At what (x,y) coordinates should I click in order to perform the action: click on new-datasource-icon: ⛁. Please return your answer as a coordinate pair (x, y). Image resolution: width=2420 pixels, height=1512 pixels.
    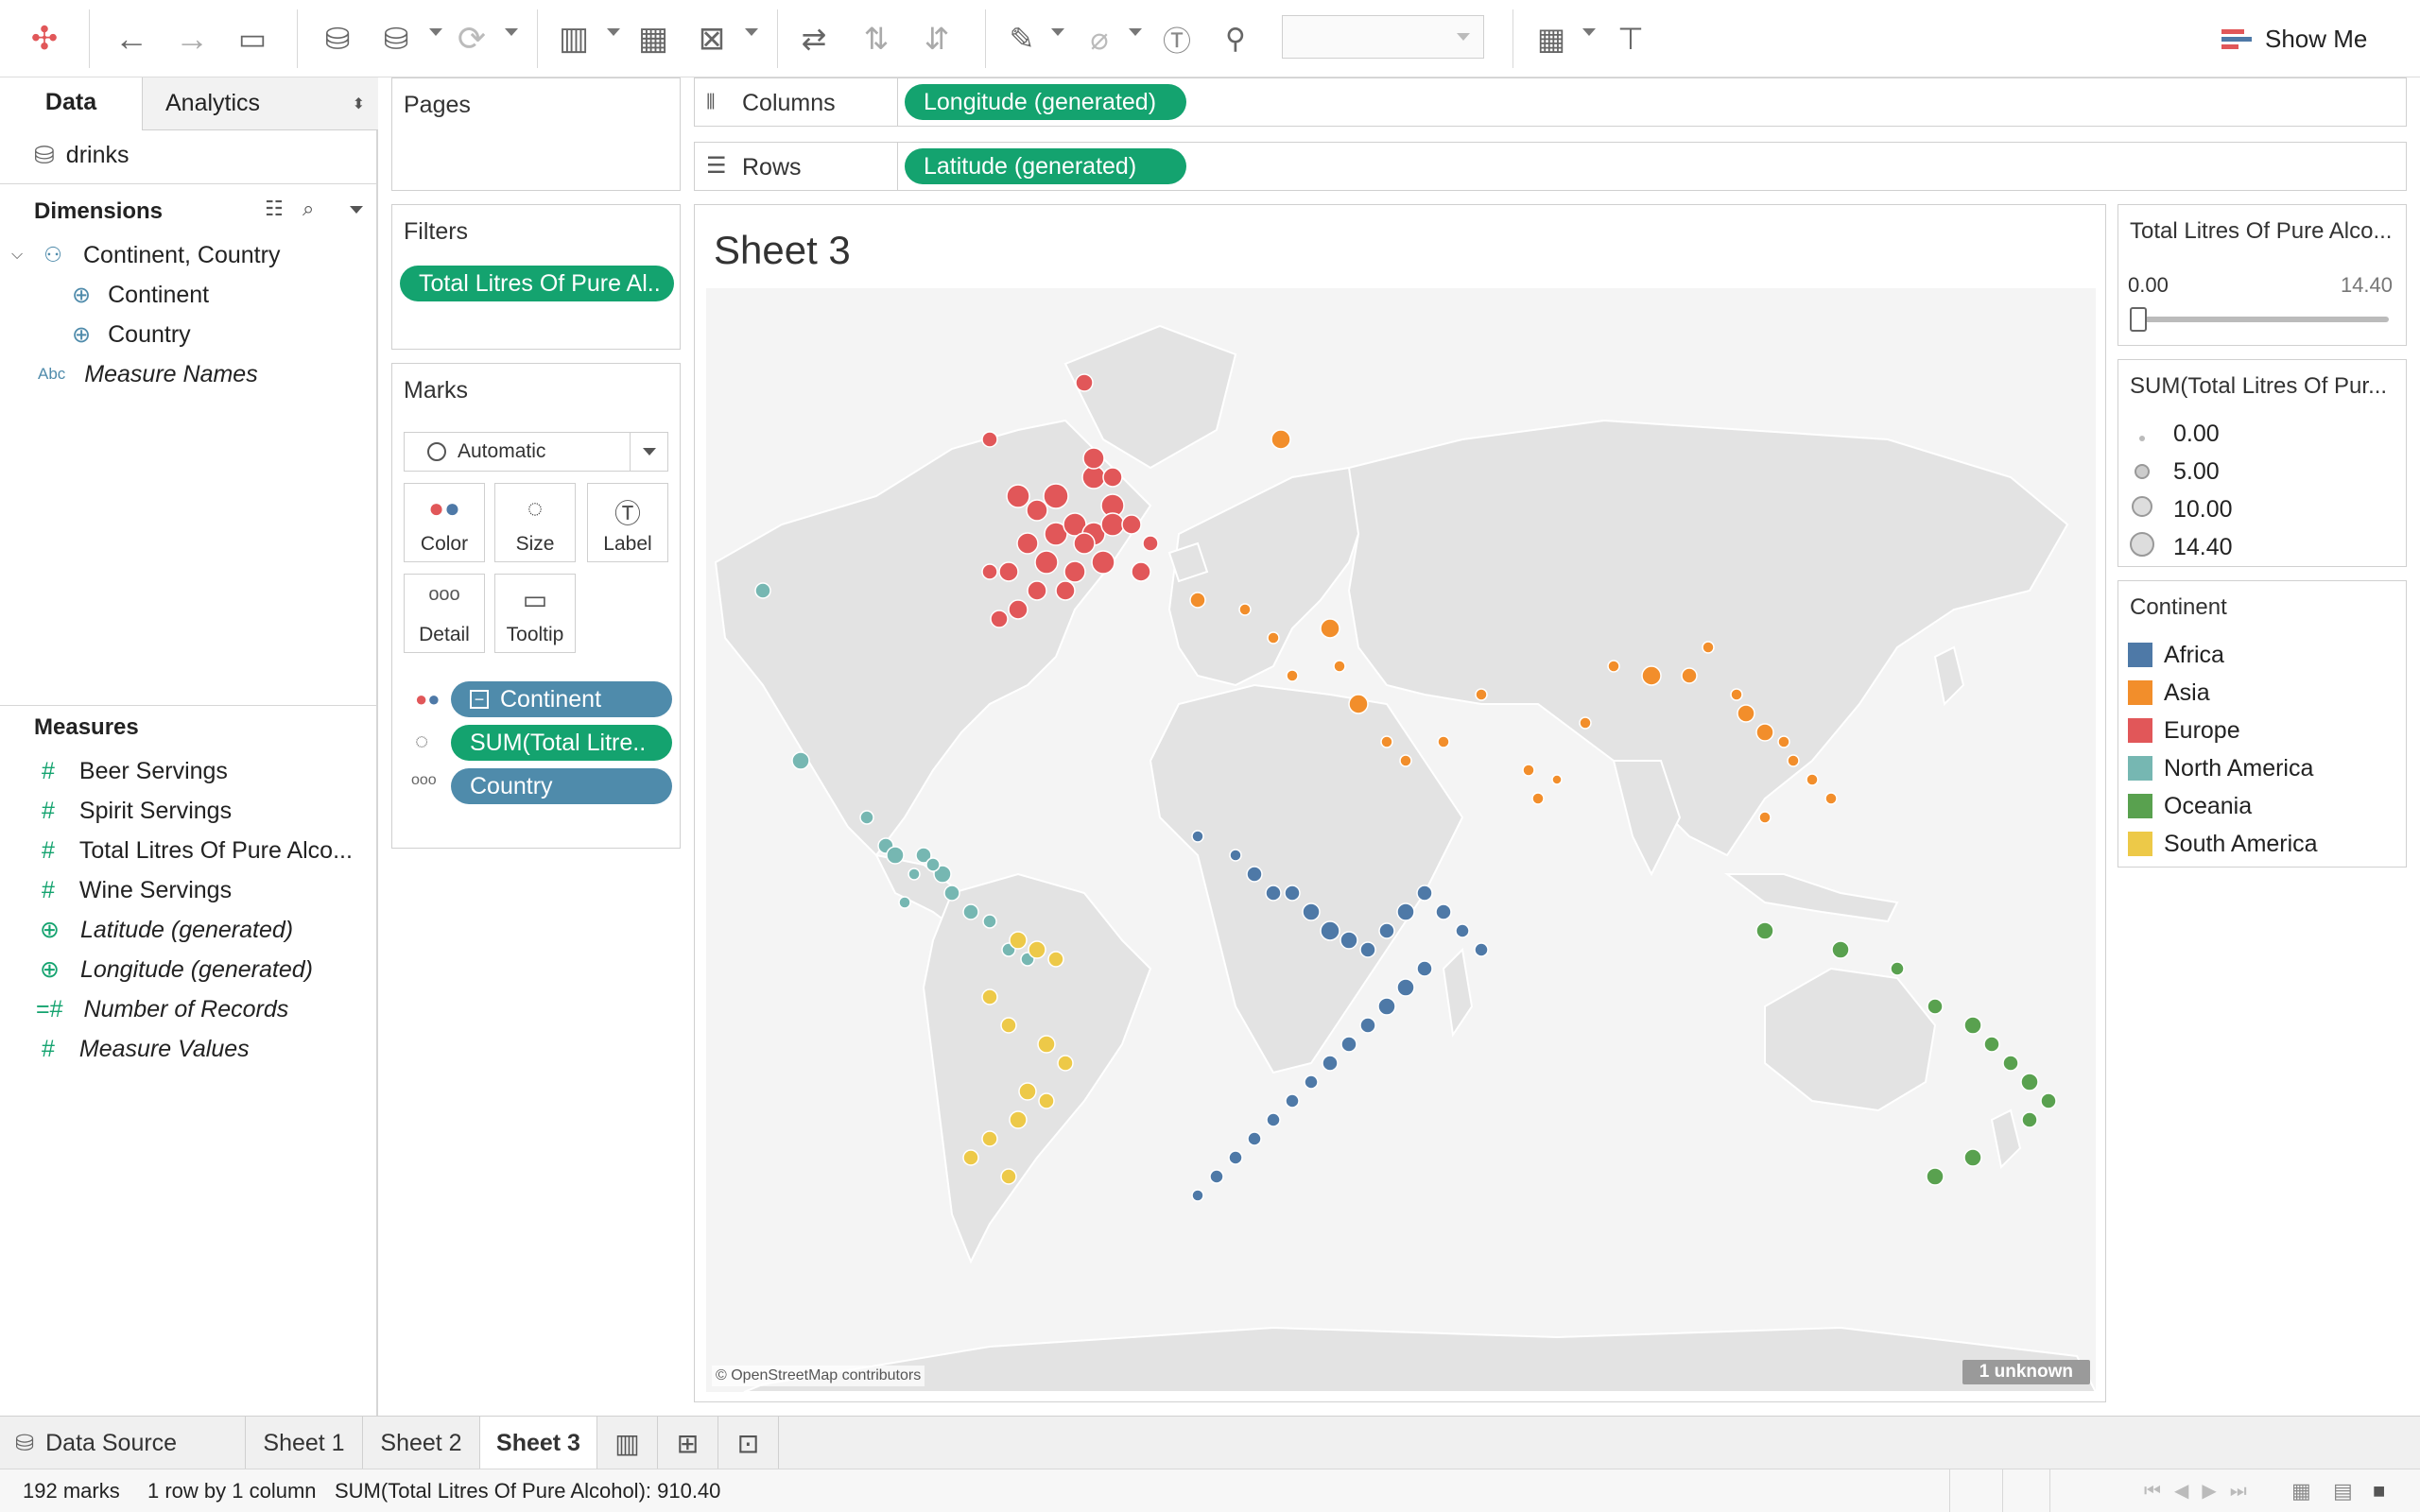
    Looking at the image, I should click on (337, 38).